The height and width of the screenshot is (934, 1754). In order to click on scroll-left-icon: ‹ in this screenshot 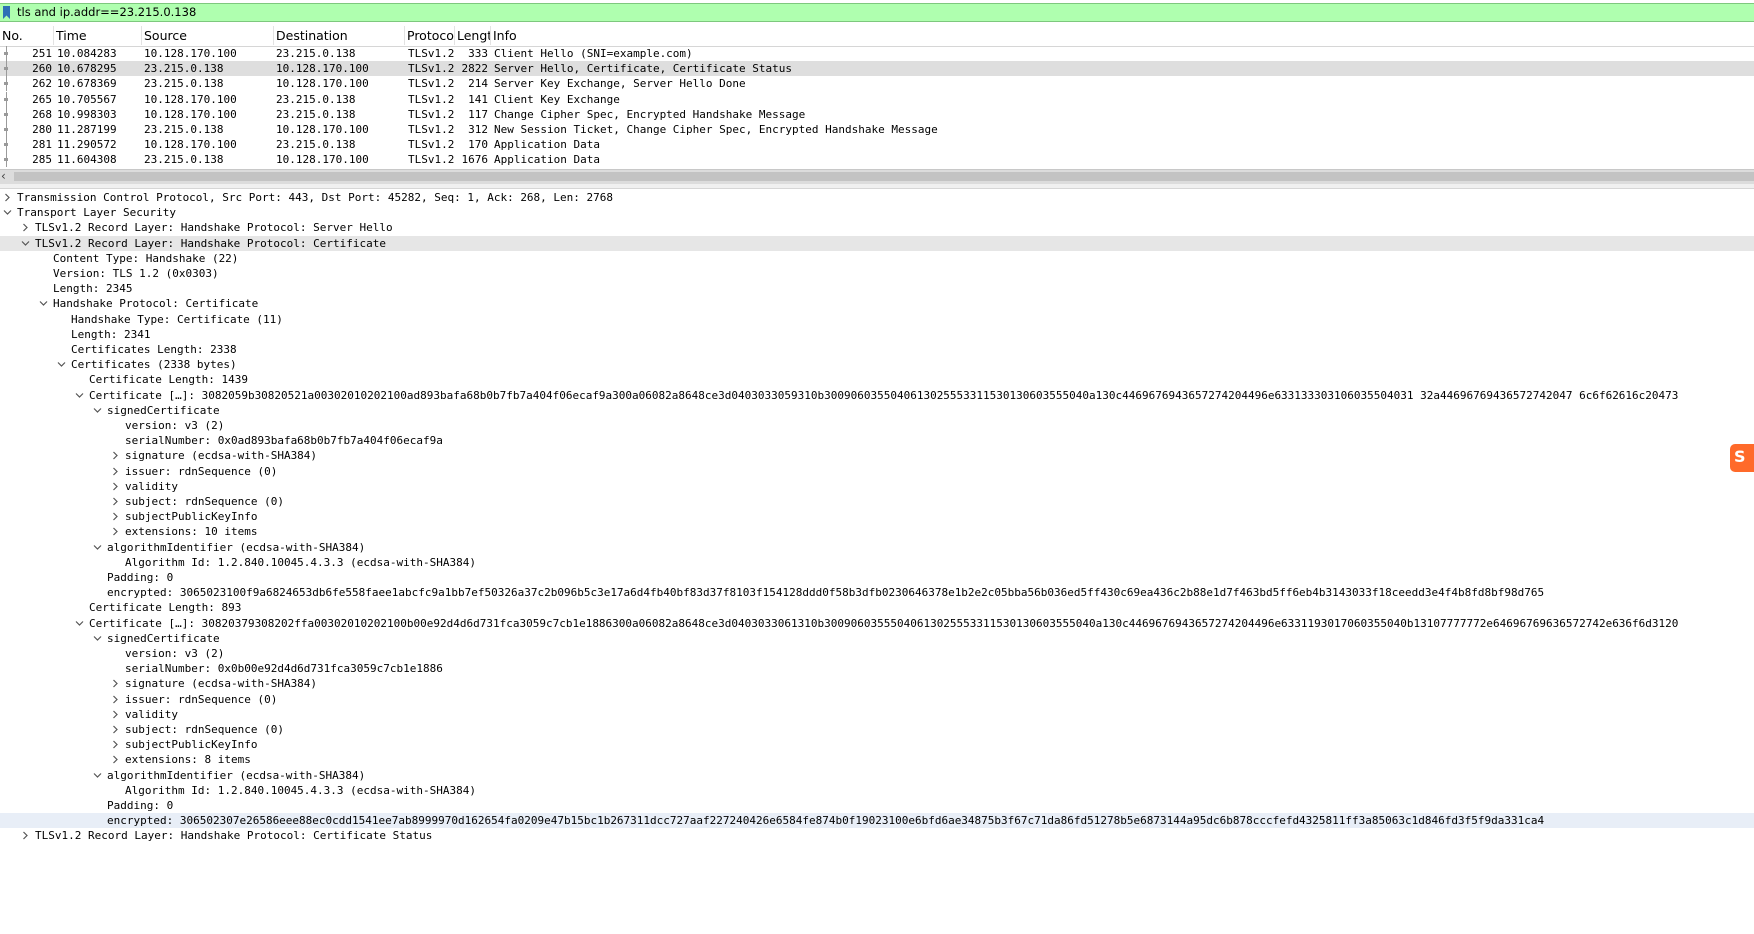, I will do `click(3, 176)`.